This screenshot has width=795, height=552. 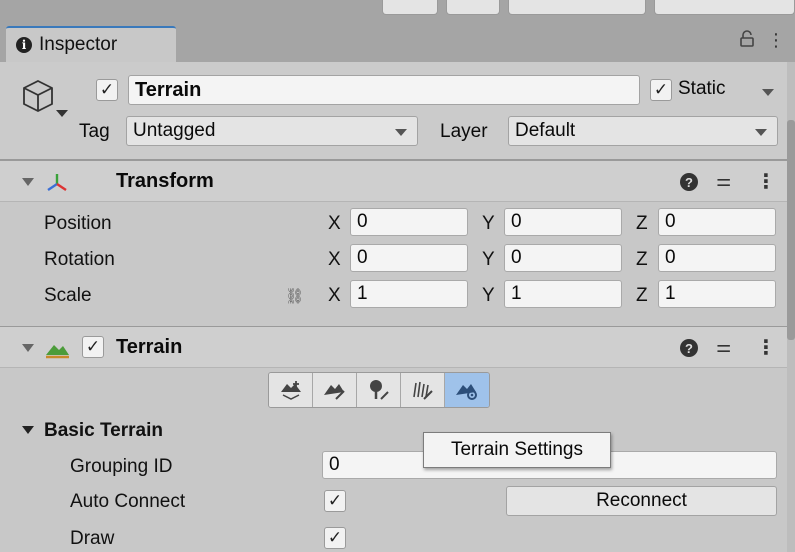 What do you see at coordinates (149, 347) in the screenshot?
I see `terrain-title: Terrain` at bounding box center [149, 347].